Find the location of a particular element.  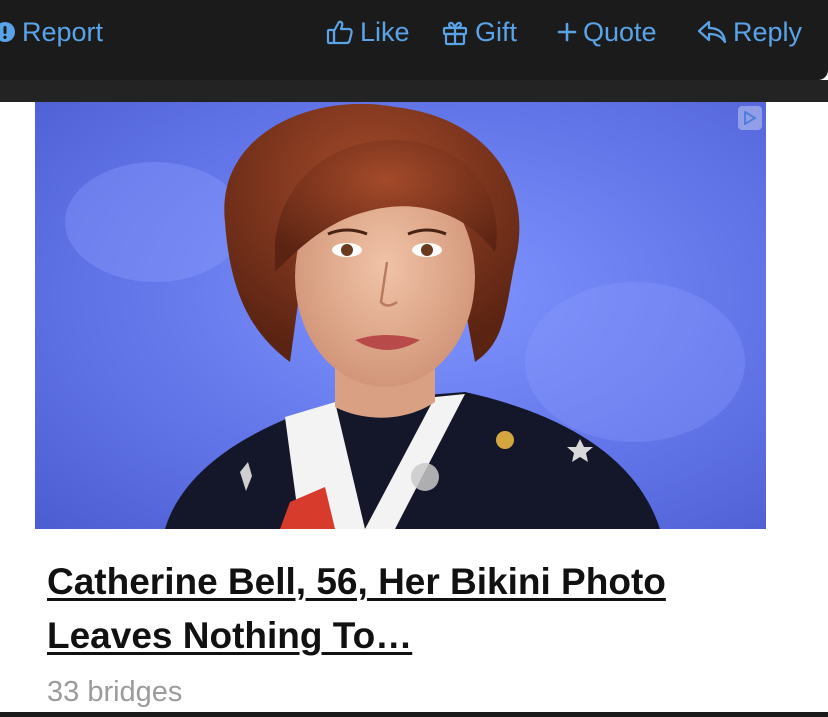

gift-label: Gift is located at coordinates (496, 31).